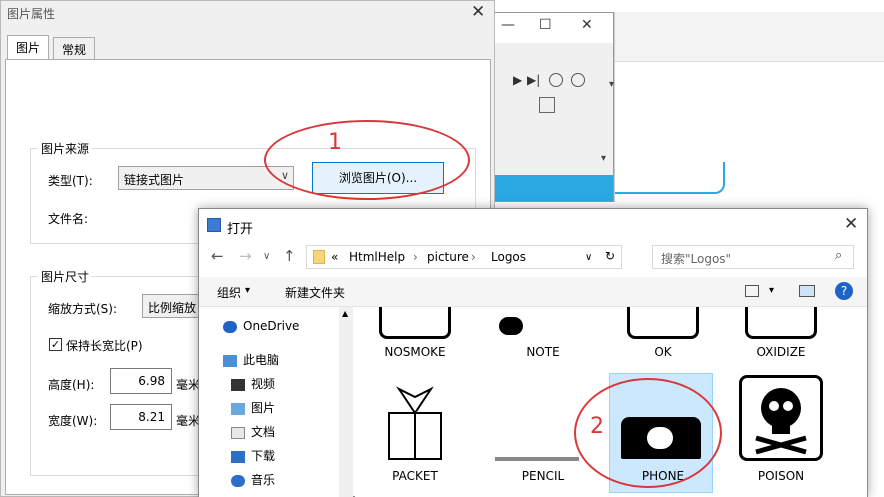 This screenshot has width=884, height=497. What do you see at coordinates (749, 107) in the screenshot?
I see `background-window-right` at bounding box center [749, 107].